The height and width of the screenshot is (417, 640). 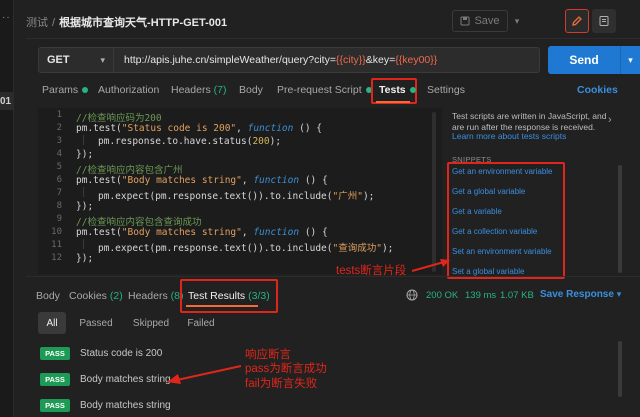 What do you see at coordinates (517, 295) in the screenshot?
I see `response-size: 1.07 KB` at bounding box center [517, 295].